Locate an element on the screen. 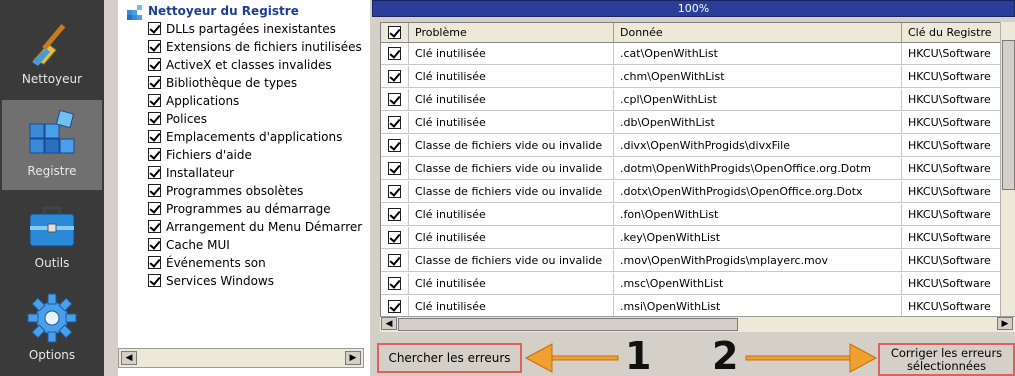 This screenshot has height=376, width=1015. tree-item-fonts: Polices is located at coordinates (177, 120).